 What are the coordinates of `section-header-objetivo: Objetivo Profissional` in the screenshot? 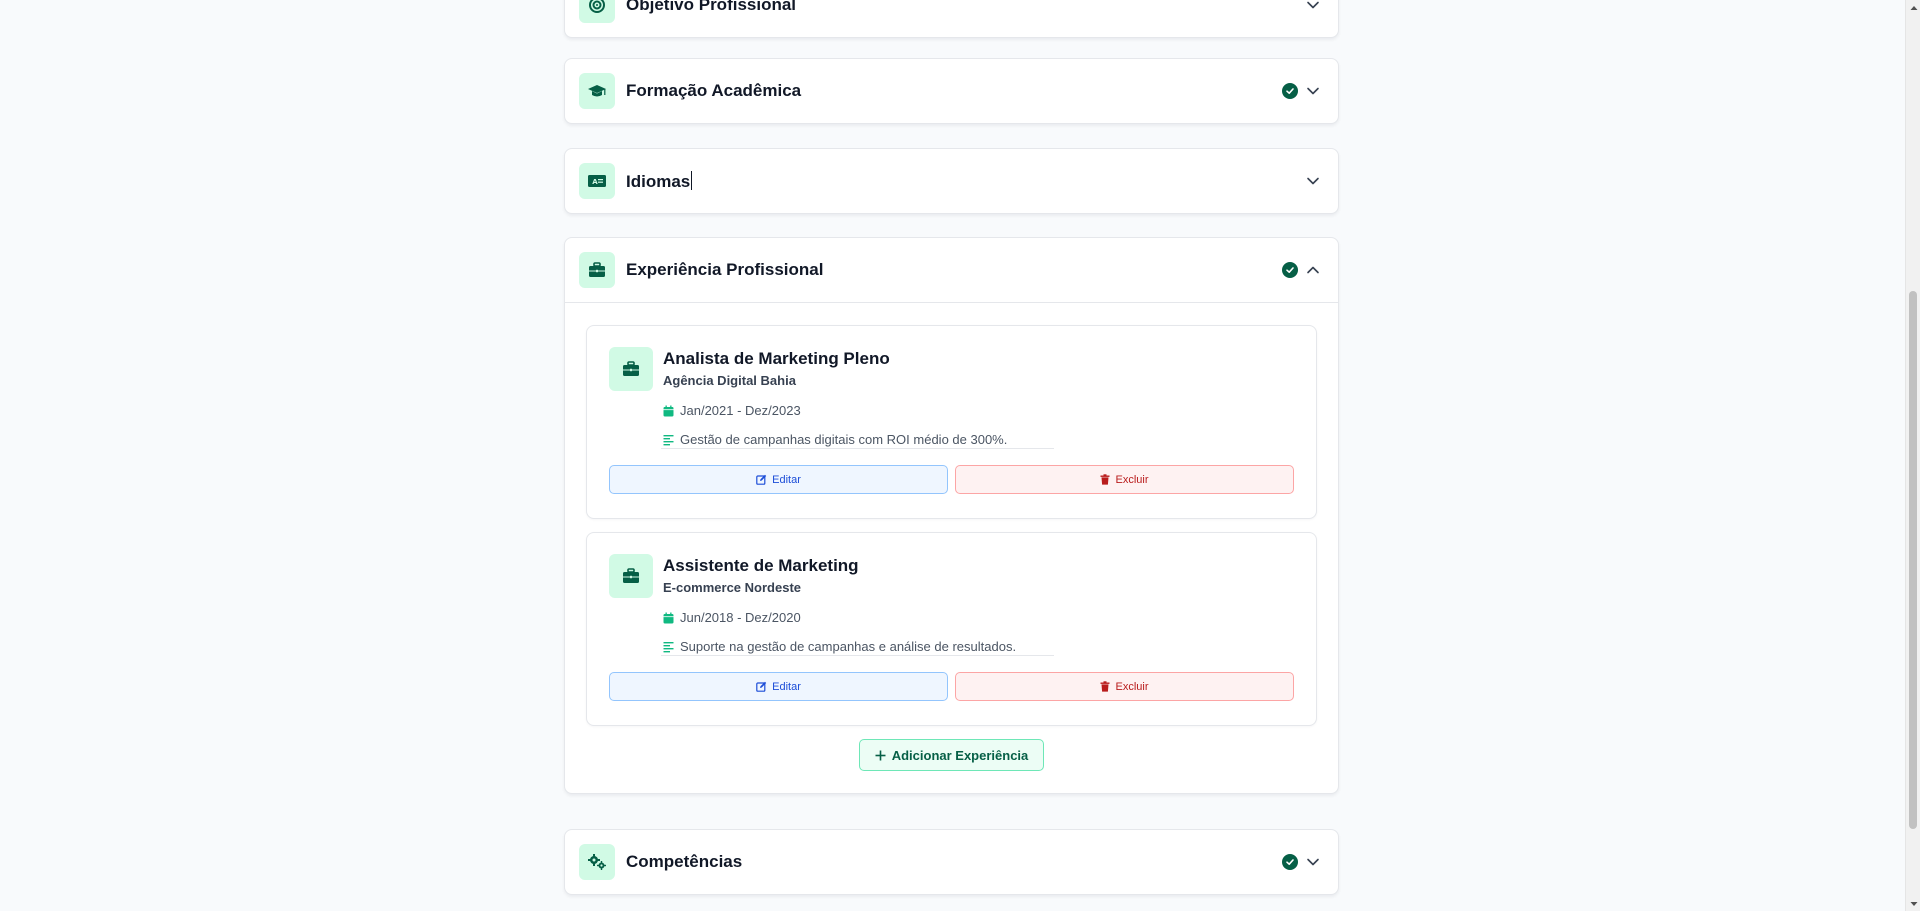 It's located at (951, 18).